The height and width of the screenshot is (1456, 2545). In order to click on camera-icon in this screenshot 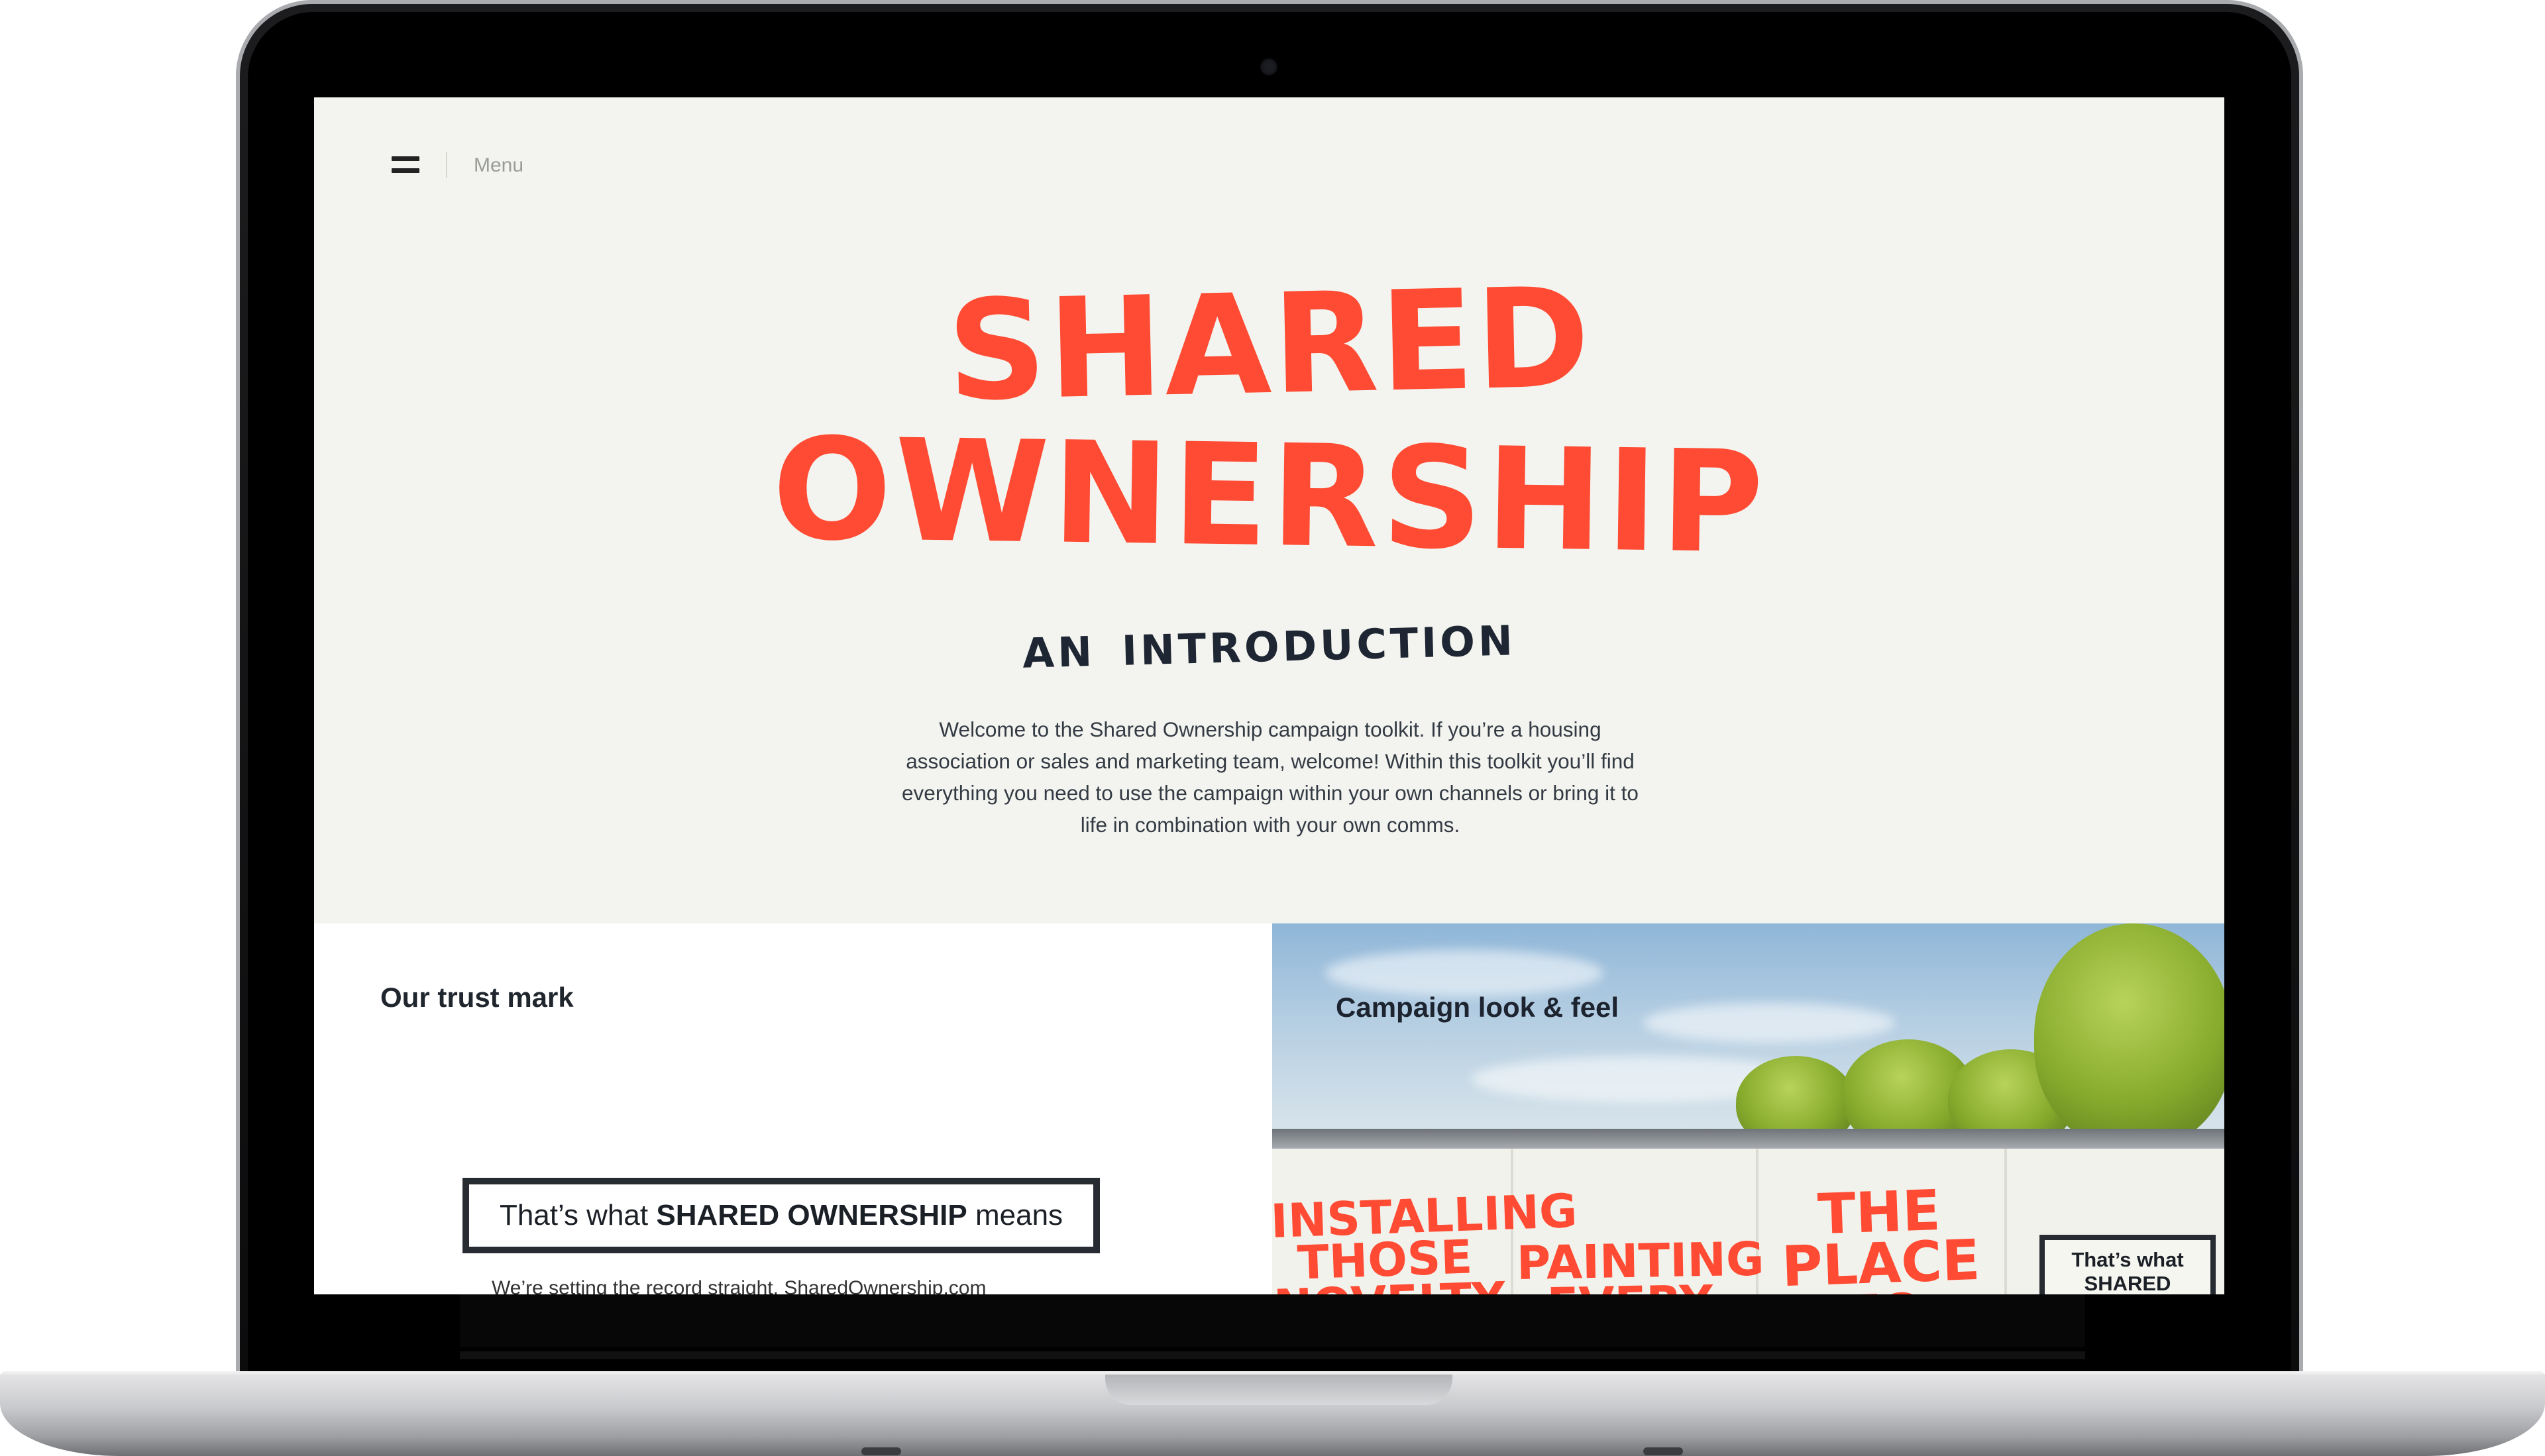, I will do `click(1268, 67)`.